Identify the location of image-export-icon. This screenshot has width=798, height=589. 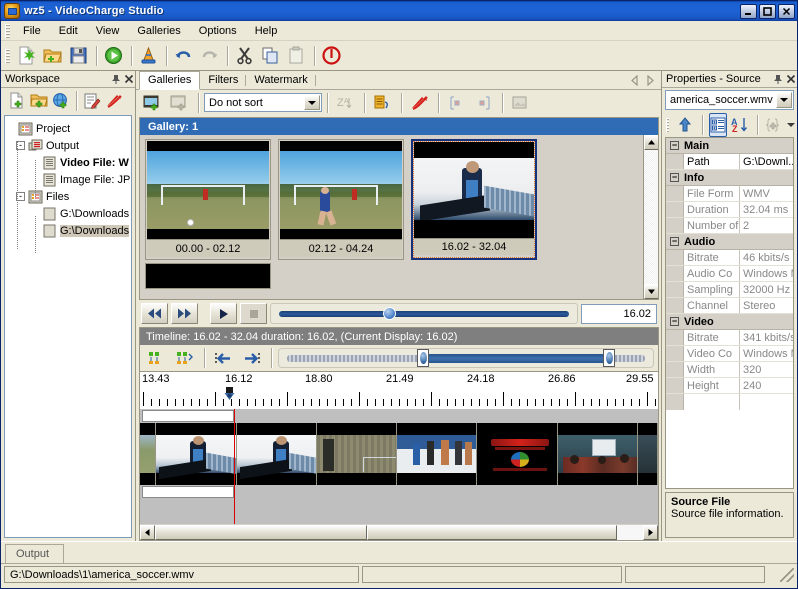
(520, 103).